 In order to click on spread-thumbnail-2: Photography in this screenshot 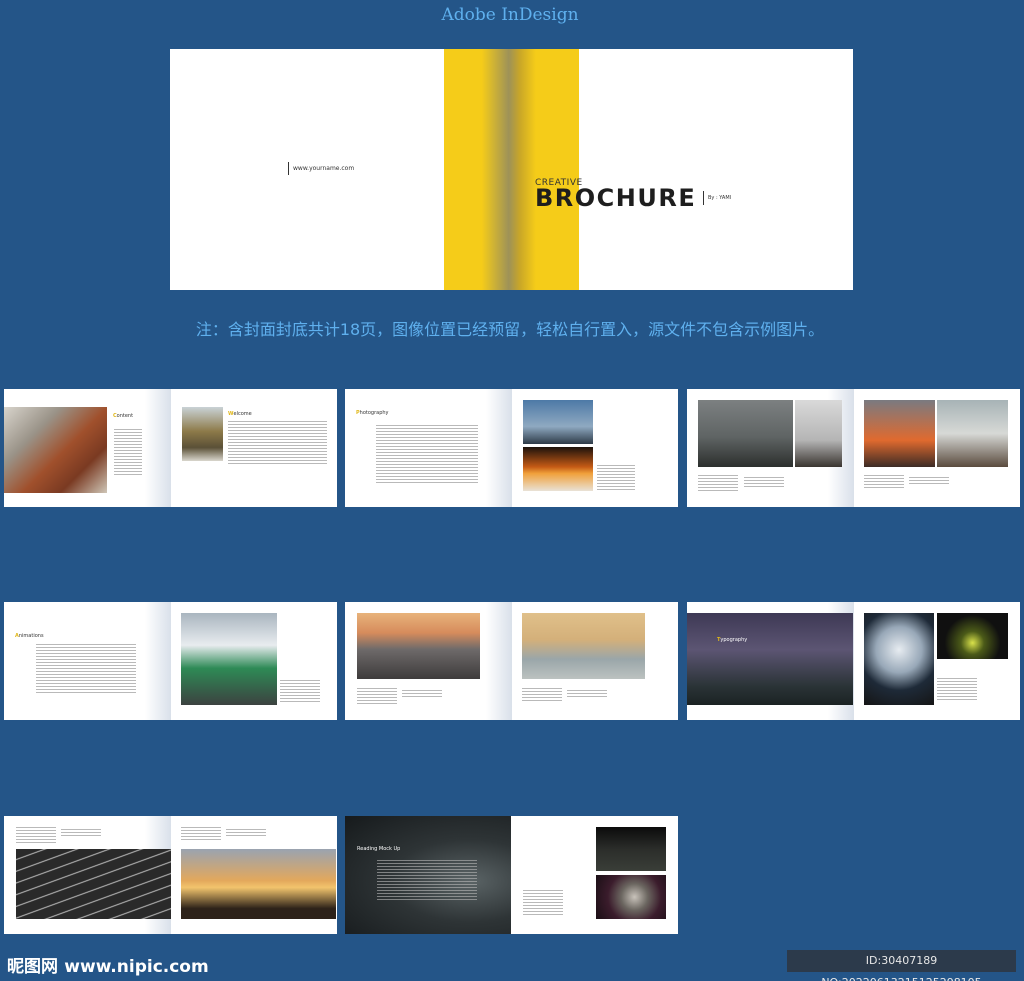, I will do `click(511, 448)`.